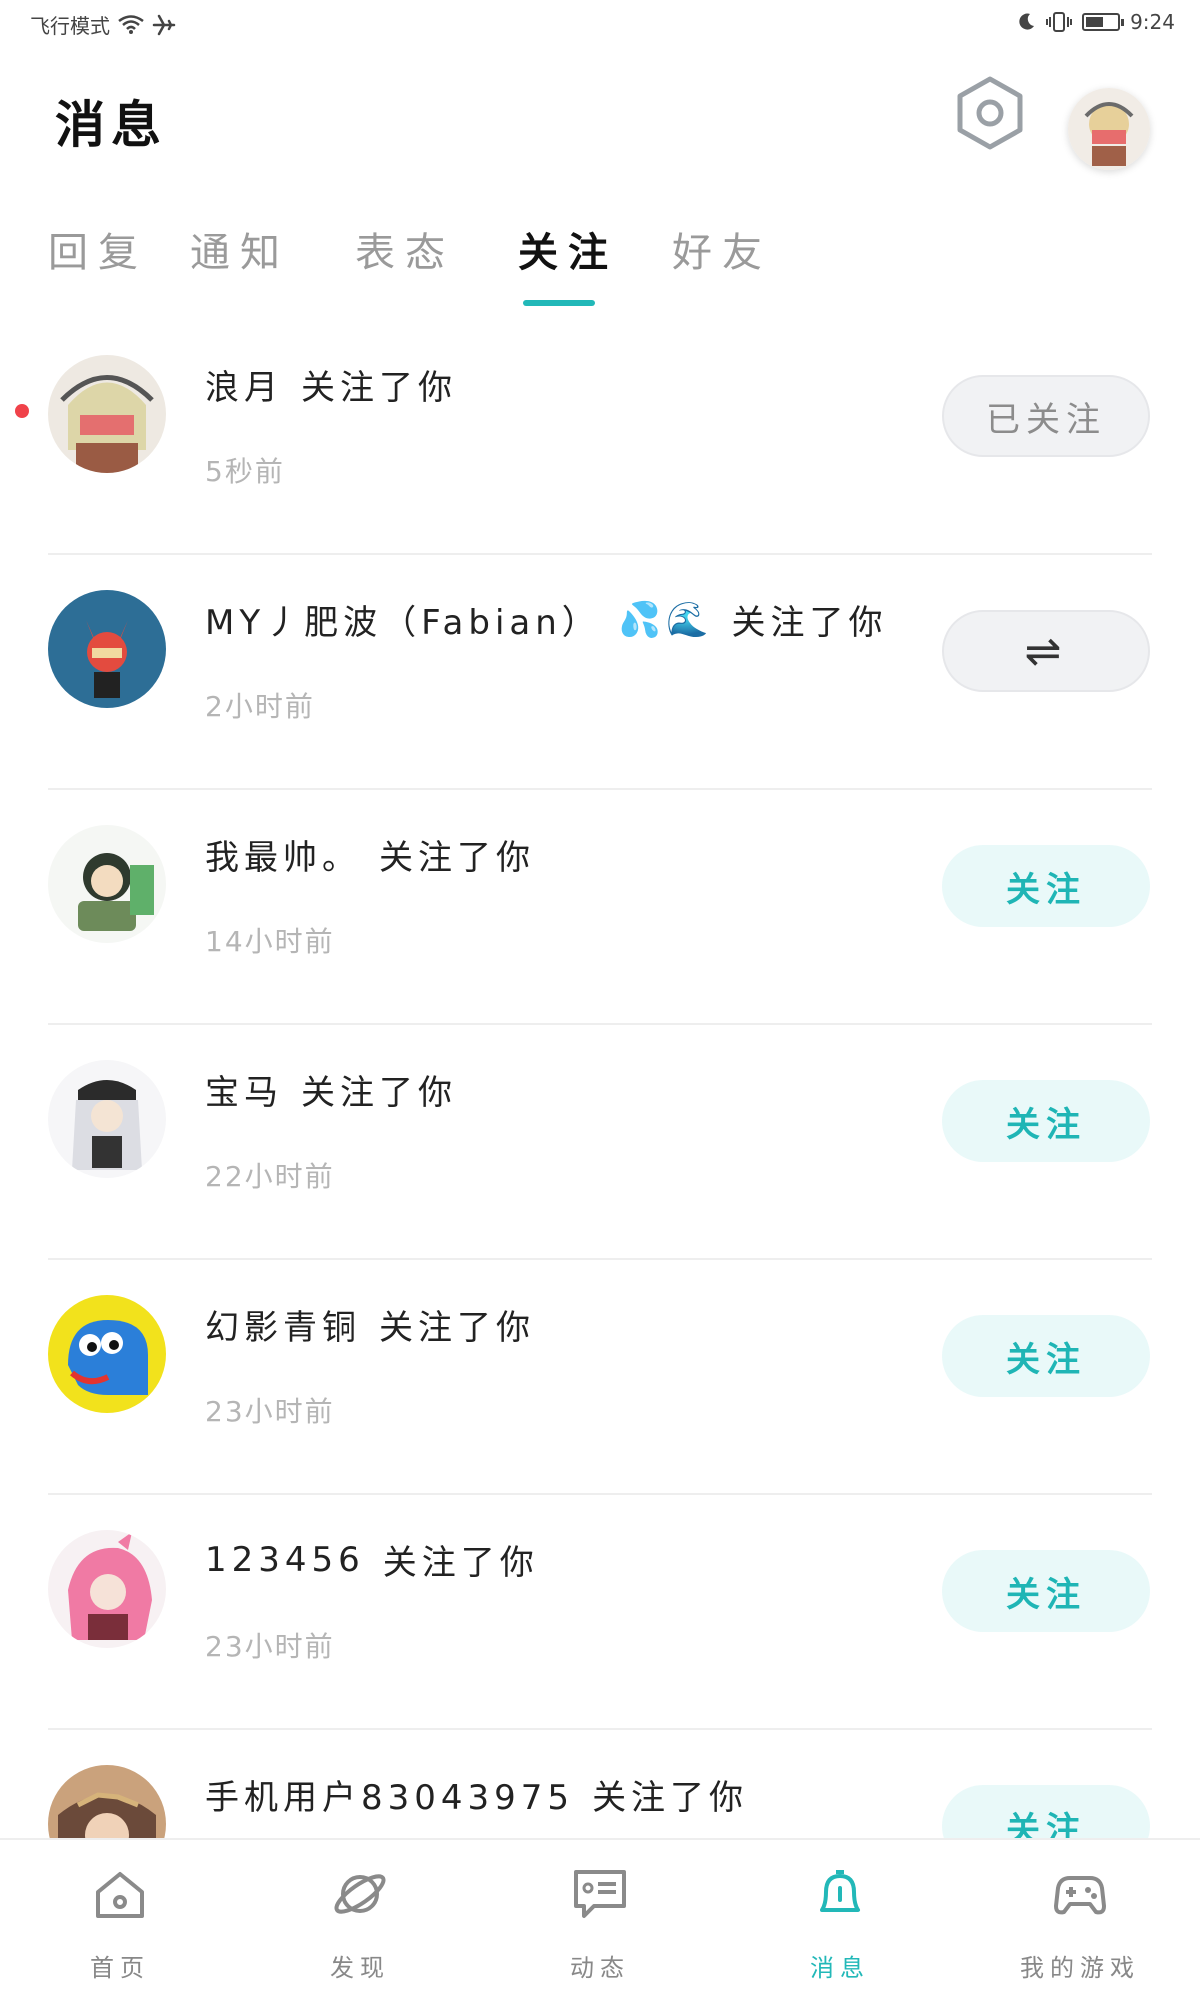 This screenshot has height=2002, width=1200. What do you see at coordinates (1080, 1968) in the screenshot?
I see `nav-my-games-label: 我的游戏` at bounding box center [1080, 1968].